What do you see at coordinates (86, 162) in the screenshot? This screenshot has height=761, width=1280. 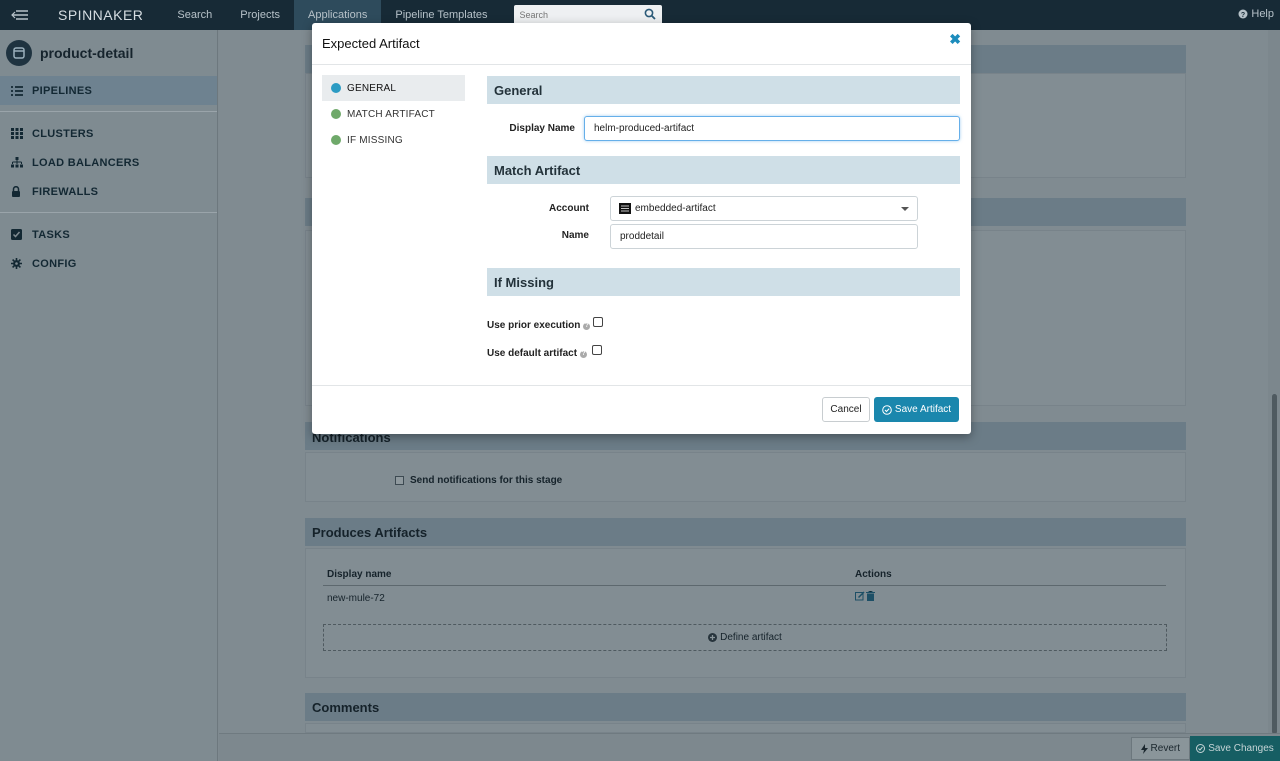 I see `sidebar-item-label: LOAD BALANCERS` at bounding box center [86, 162].